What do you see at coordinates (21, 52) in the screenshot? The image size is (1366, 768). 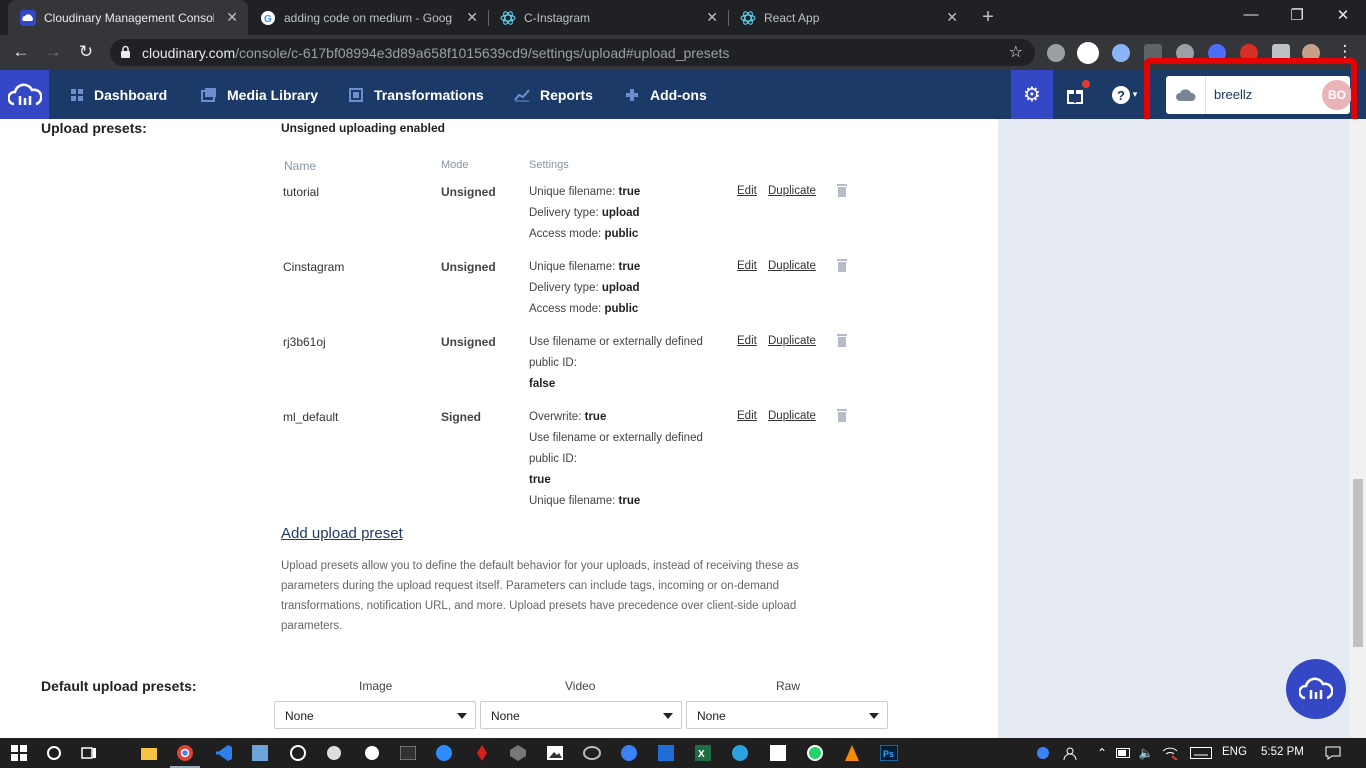 I see `back-icon: ←` at bounding box center [21, 52].